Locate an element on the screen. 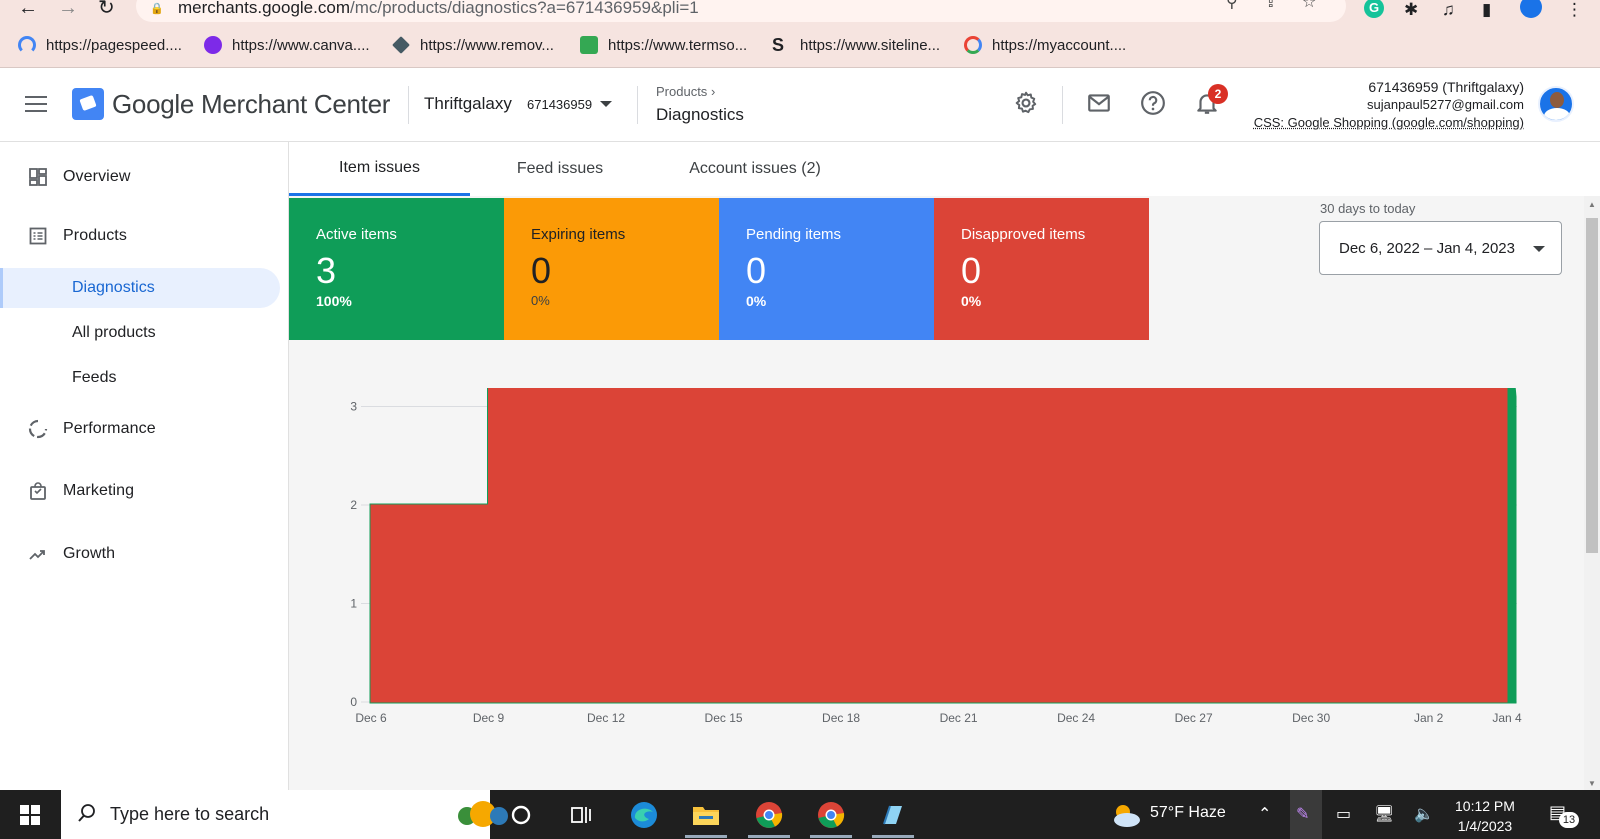 This screenshot has width=1600, height=839. scrollbar-thumb is located at coordinates (1592, 385).